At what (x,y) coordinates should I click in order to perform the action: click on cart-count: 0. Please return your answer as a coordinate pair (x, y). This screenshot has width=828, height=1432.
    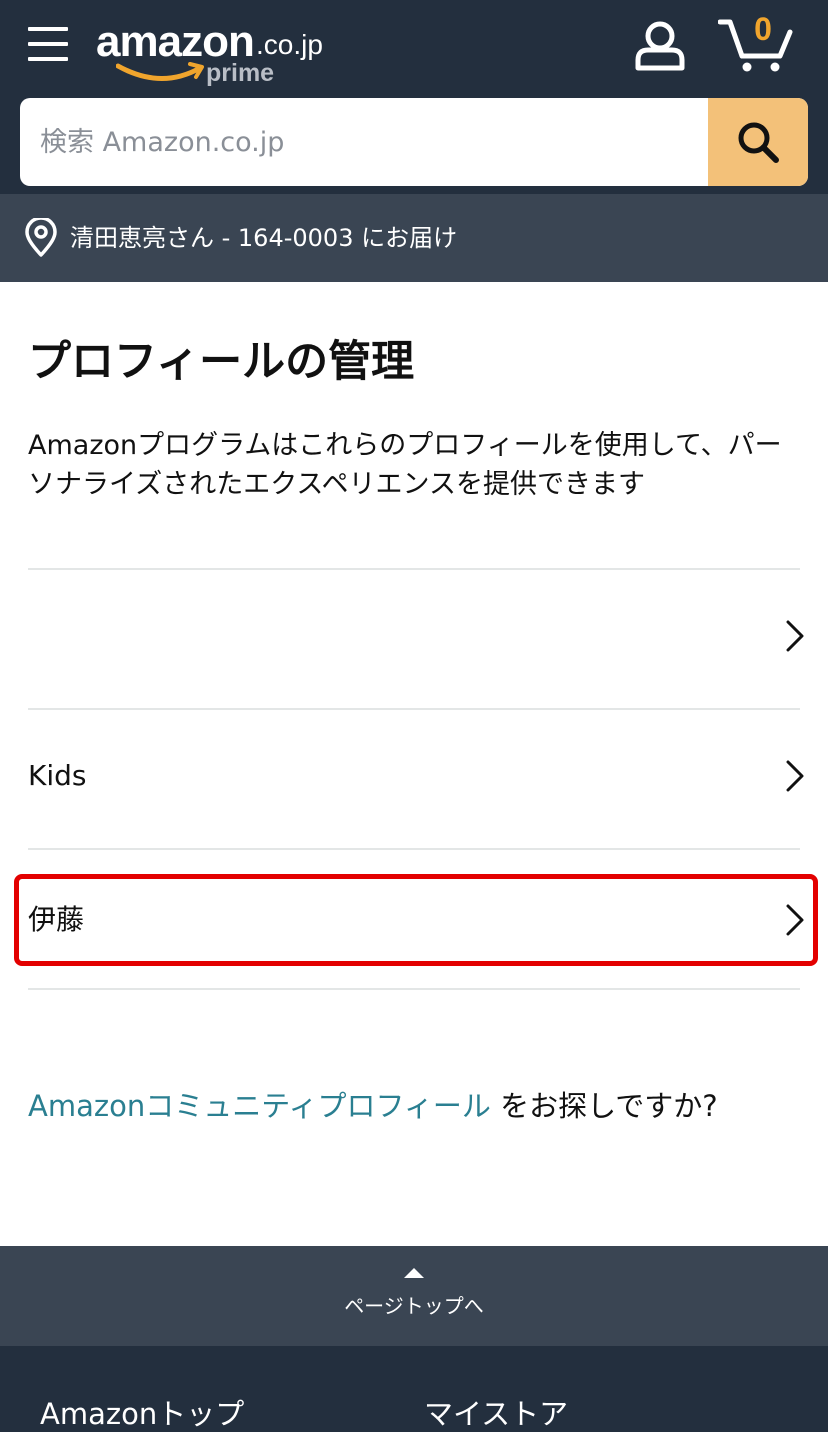
    Looking at the image, I should click on (763, 29).